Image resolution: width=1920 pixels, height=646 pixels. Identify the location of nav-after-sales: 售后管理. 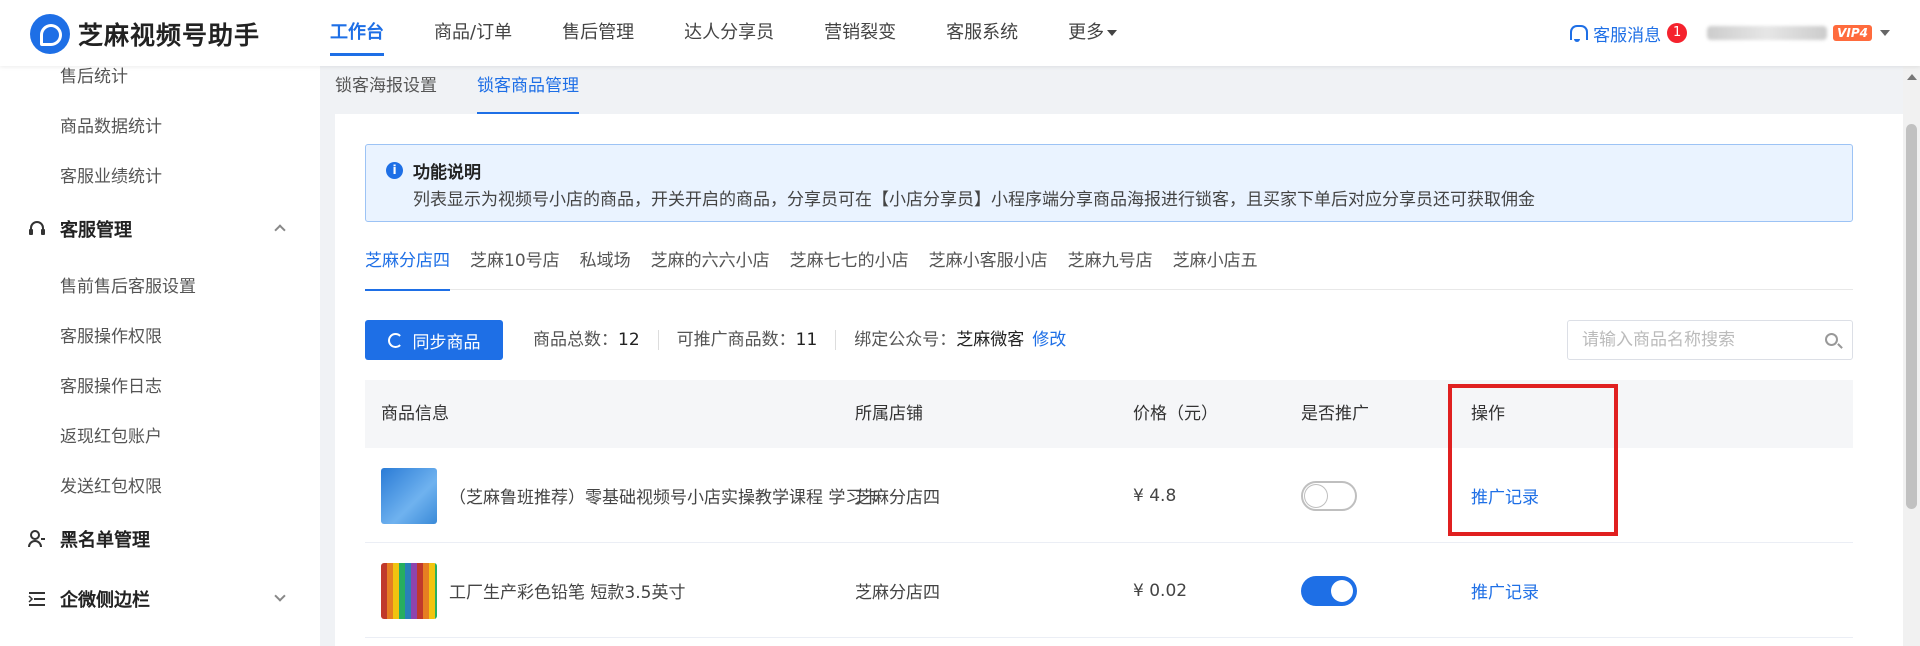
(598, 33).